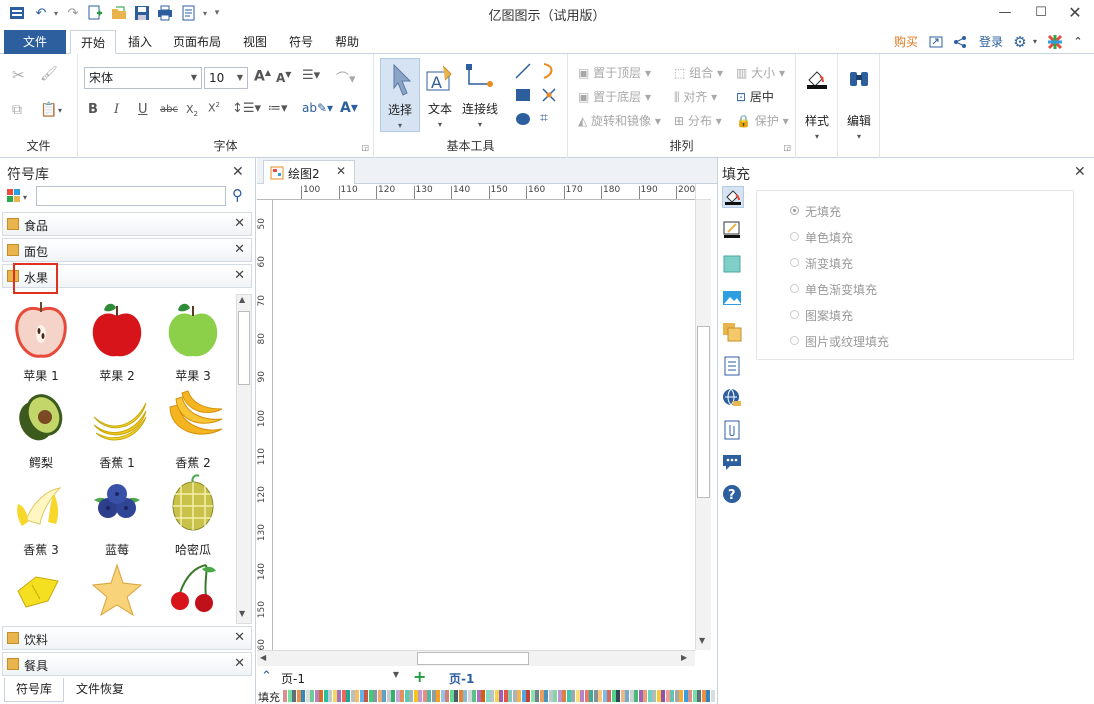 The image size is (1094, 704). I want to click on category-tableware: 餐具 ✕, so click(127, 664).